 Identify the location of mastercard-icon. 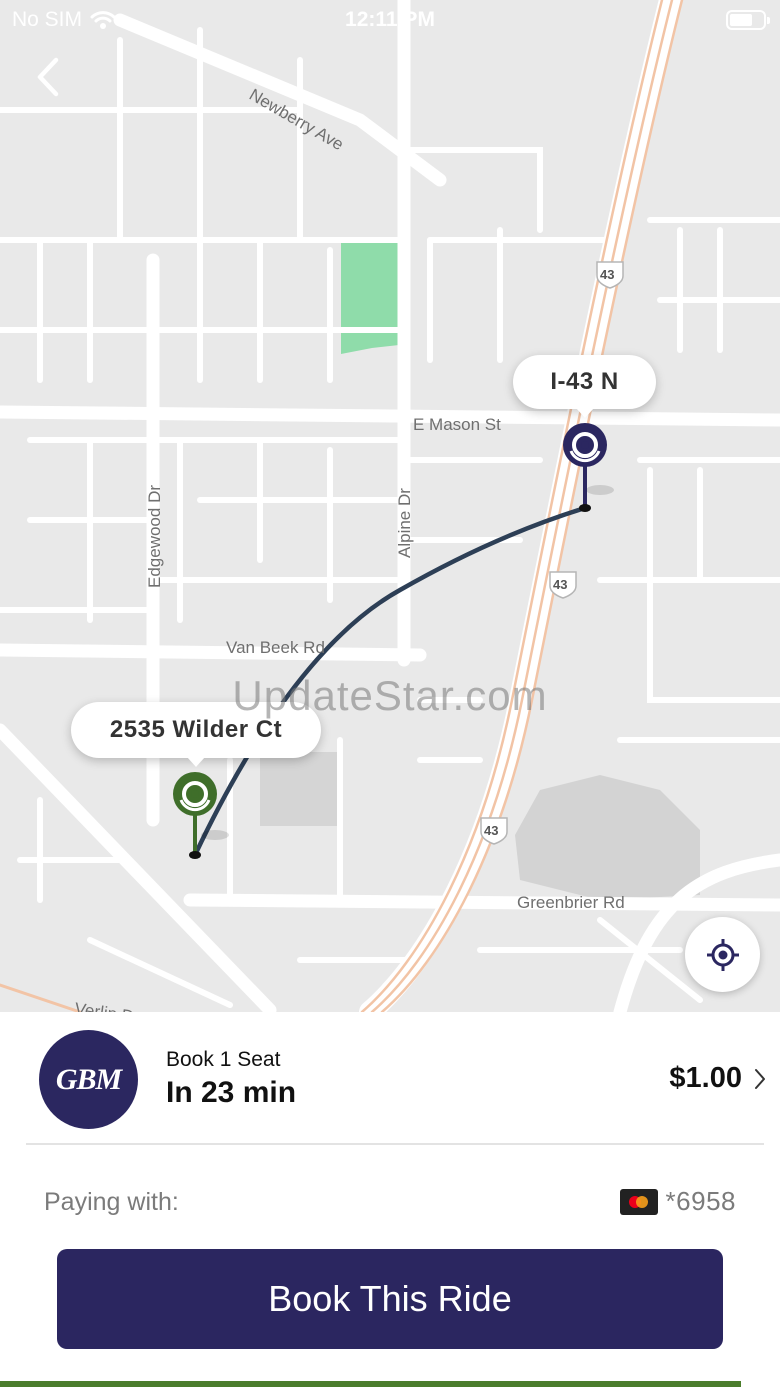
(638, 1201).